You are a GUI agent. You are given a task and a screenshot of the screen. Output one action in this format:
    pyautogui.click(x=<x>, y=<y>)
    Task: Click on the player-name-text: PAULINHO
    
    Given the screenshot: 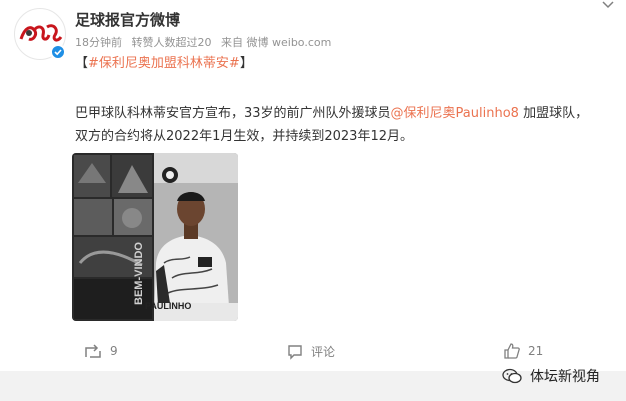 What is the action you would take?
    pyautogui.click(x=168, y=306)
    